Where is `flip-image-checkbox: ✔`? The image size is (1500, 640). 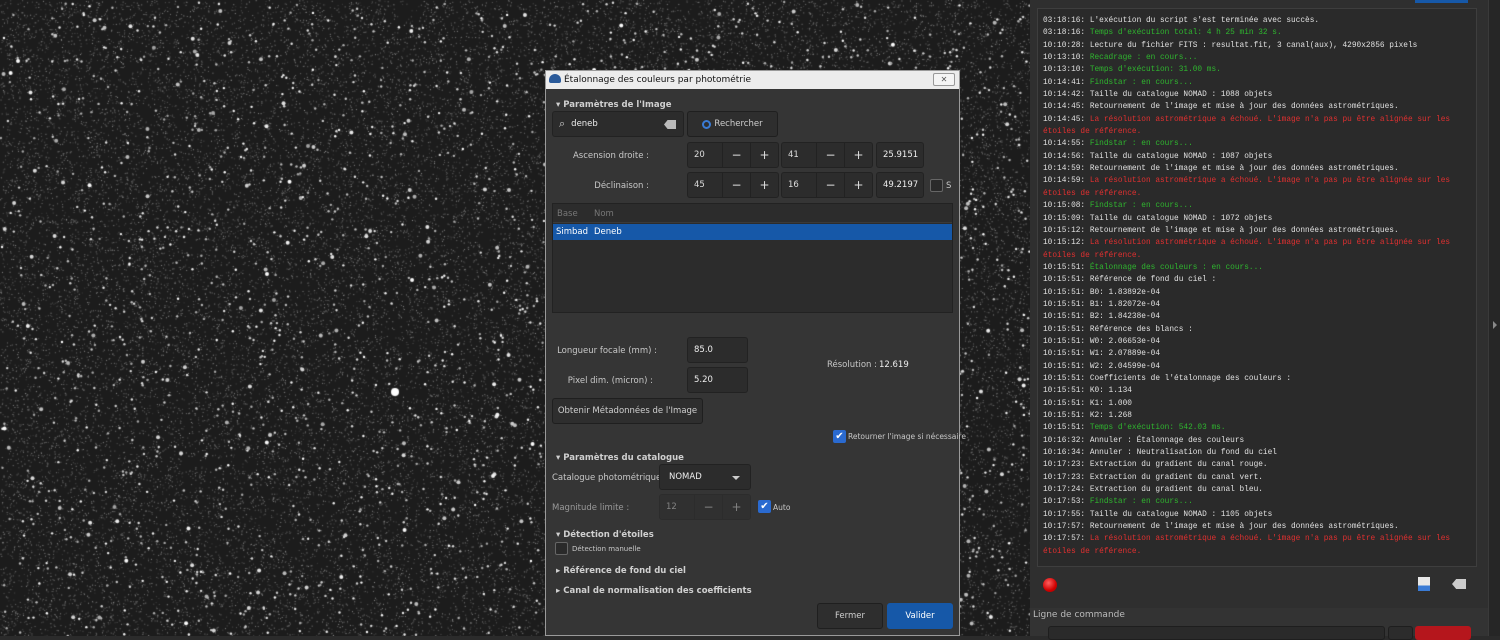
flip-image-checkbox: ✔ is located at coordinates (839, 436).